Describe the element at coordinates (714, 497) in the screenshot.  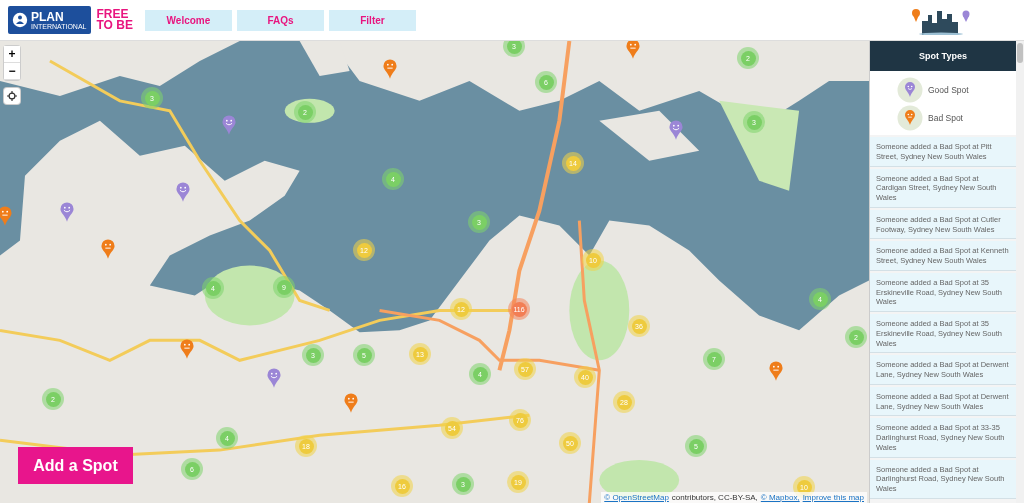
I see `attribution-text: contributors, CC-BY-SA,` at that location.